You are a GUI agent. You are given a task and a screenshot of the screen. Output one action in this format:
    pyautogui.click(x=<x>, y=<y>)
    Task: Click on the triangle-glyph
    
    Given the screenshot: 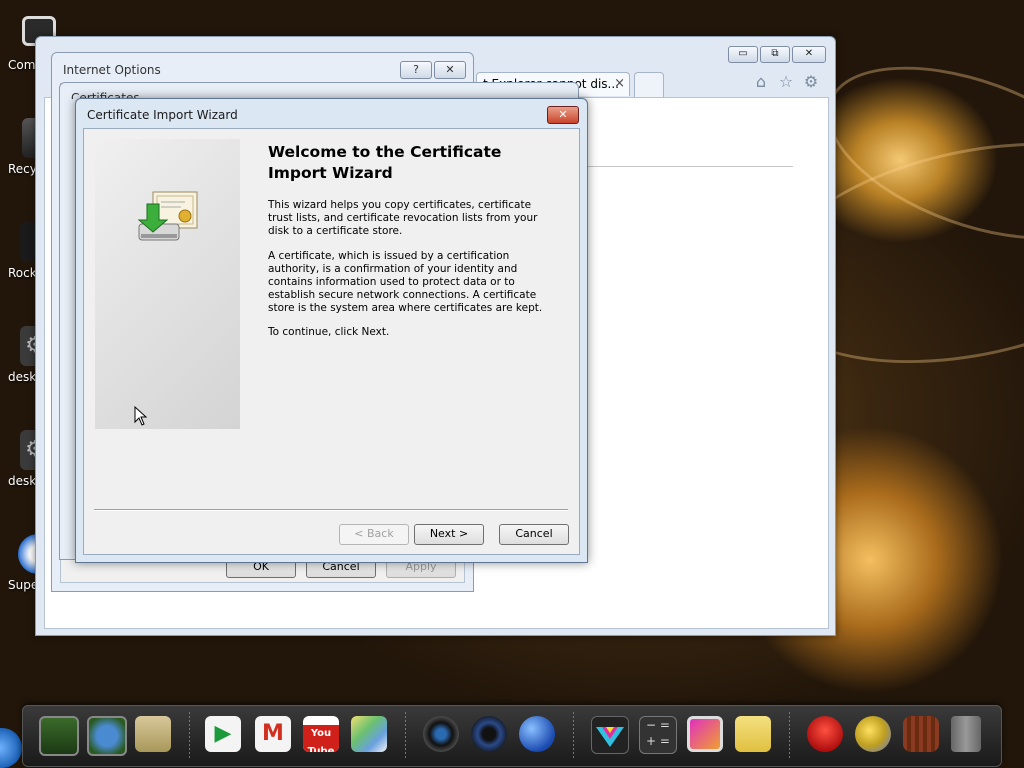 What is the action you would take?
    pyautogui.click(x=610, y=737)
    